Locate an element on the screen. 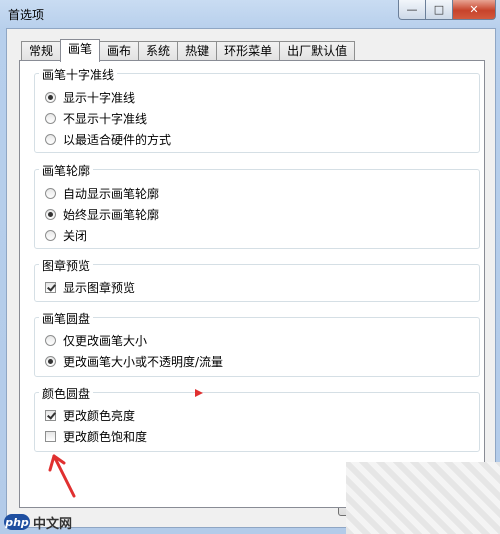  tab-ring-menu: 环形菜单 is located at coordinates (248, 51).